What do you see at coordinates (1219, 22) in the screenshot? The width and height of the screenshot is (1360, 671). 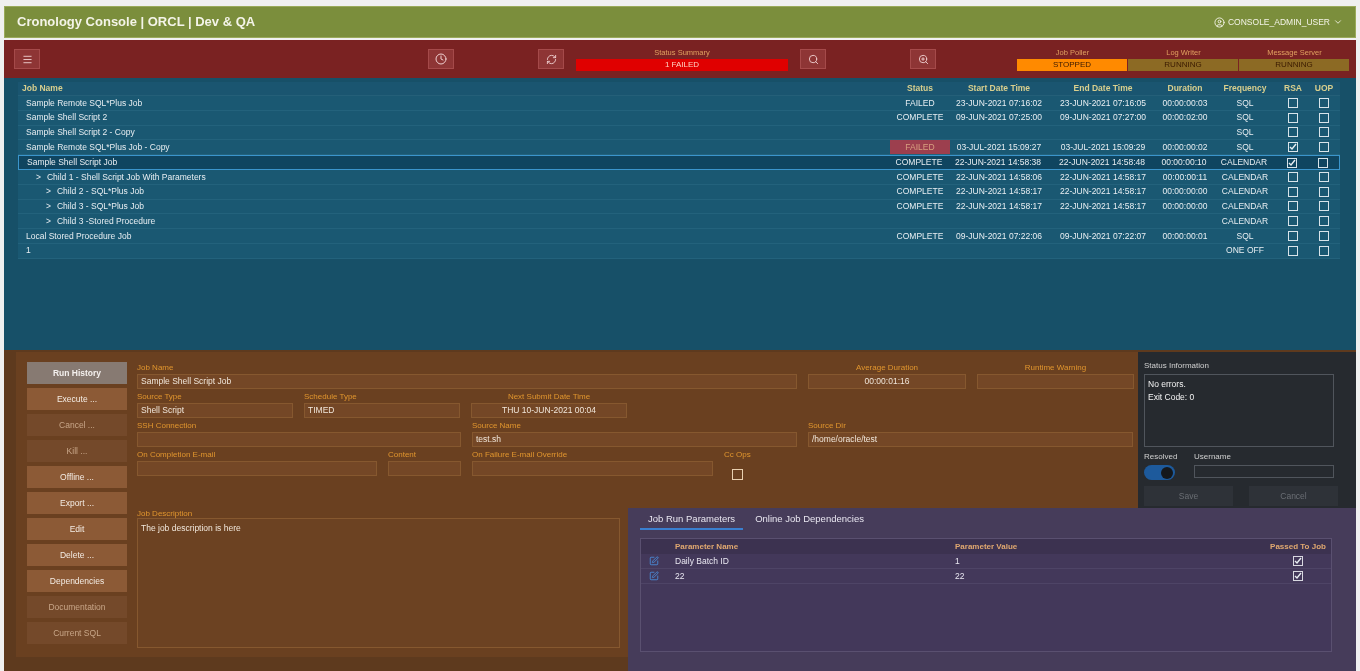 I see `user-icon` at bounding box center [1219, 22].